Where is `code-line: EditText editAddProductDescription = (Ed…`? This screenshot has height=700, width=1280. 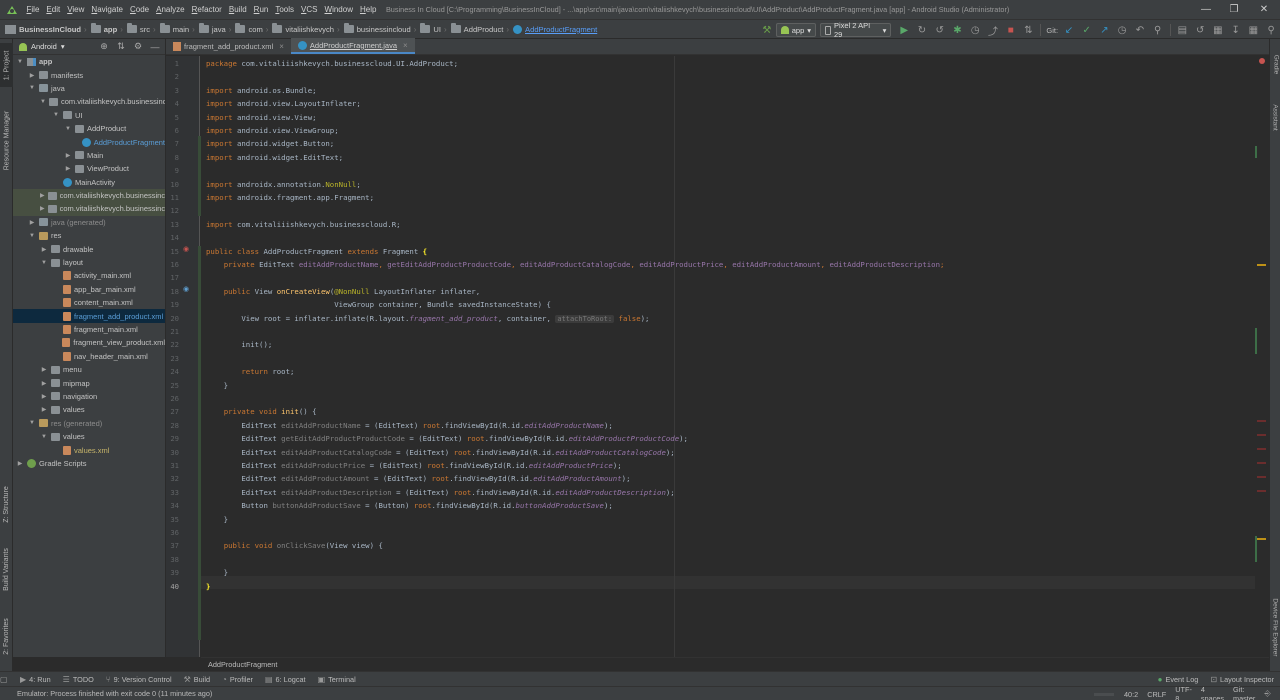
code-line: EditText editAddProductDescription = (Ed… is located at coordinates (440, 492).